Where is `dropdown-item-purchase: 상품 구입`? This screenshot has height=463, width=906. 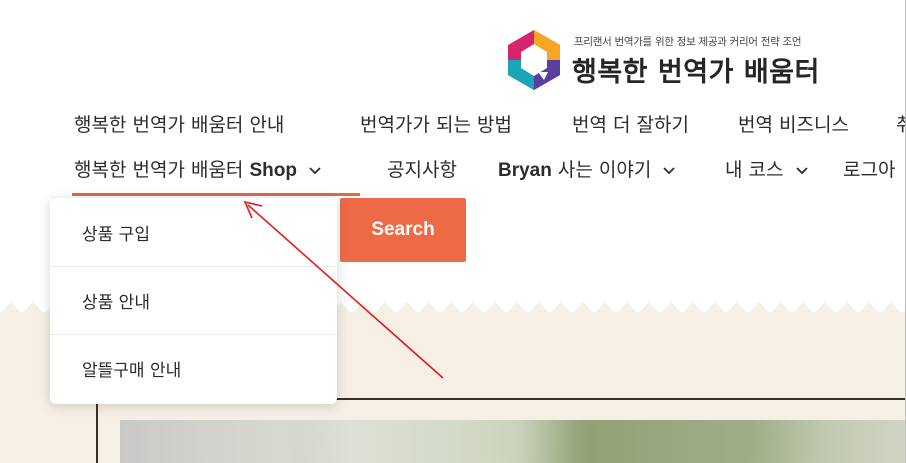
dropdown-item-purchase: 상품 구입 is located at coordinates (193, 232).